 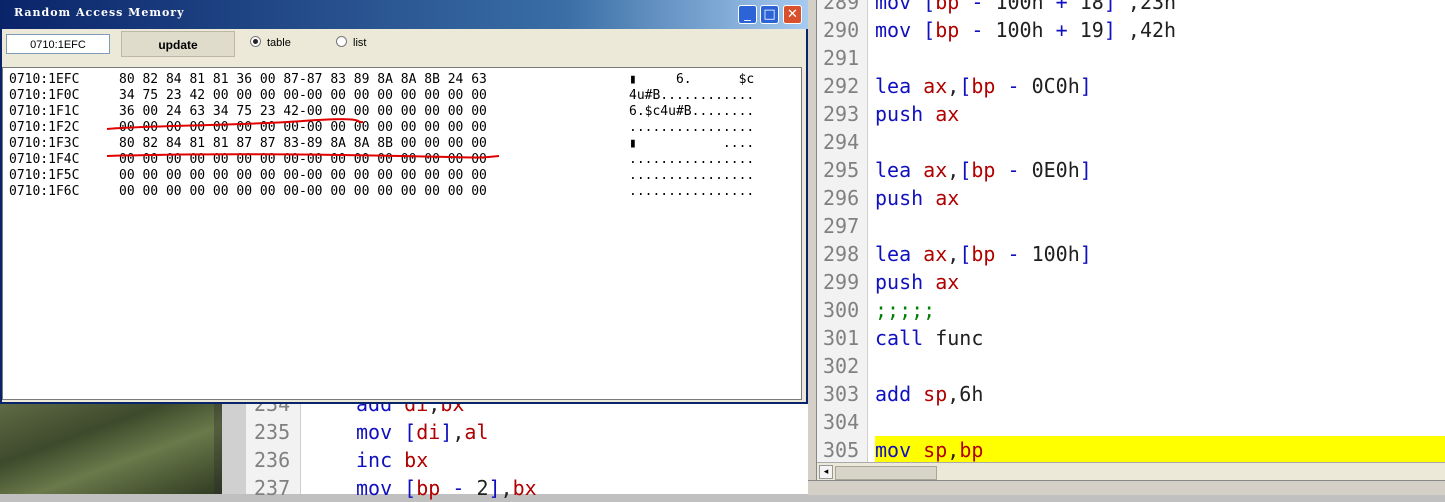 What do you see at coordinates (959, 338) in the screenshot?
I see `code-token: func` at bounding box center [959, 338].